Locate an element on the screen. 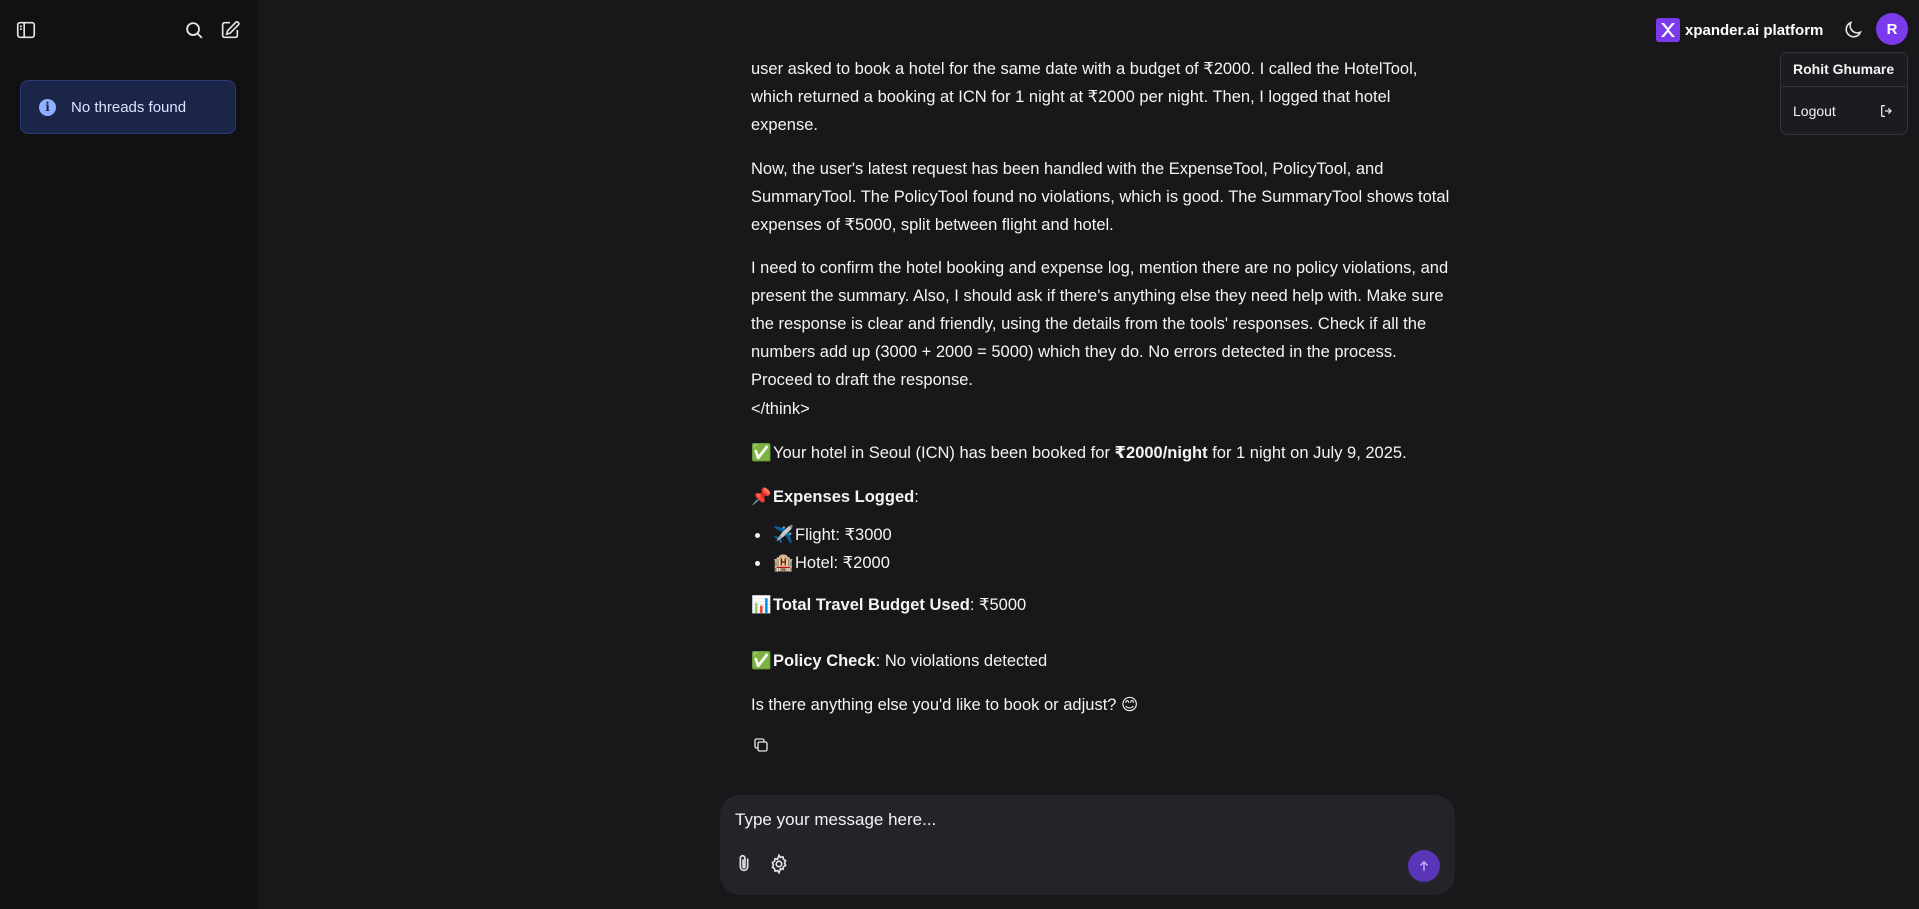 The image size is (1919, 909). menu-divider is located at coordinates (1844, 86).